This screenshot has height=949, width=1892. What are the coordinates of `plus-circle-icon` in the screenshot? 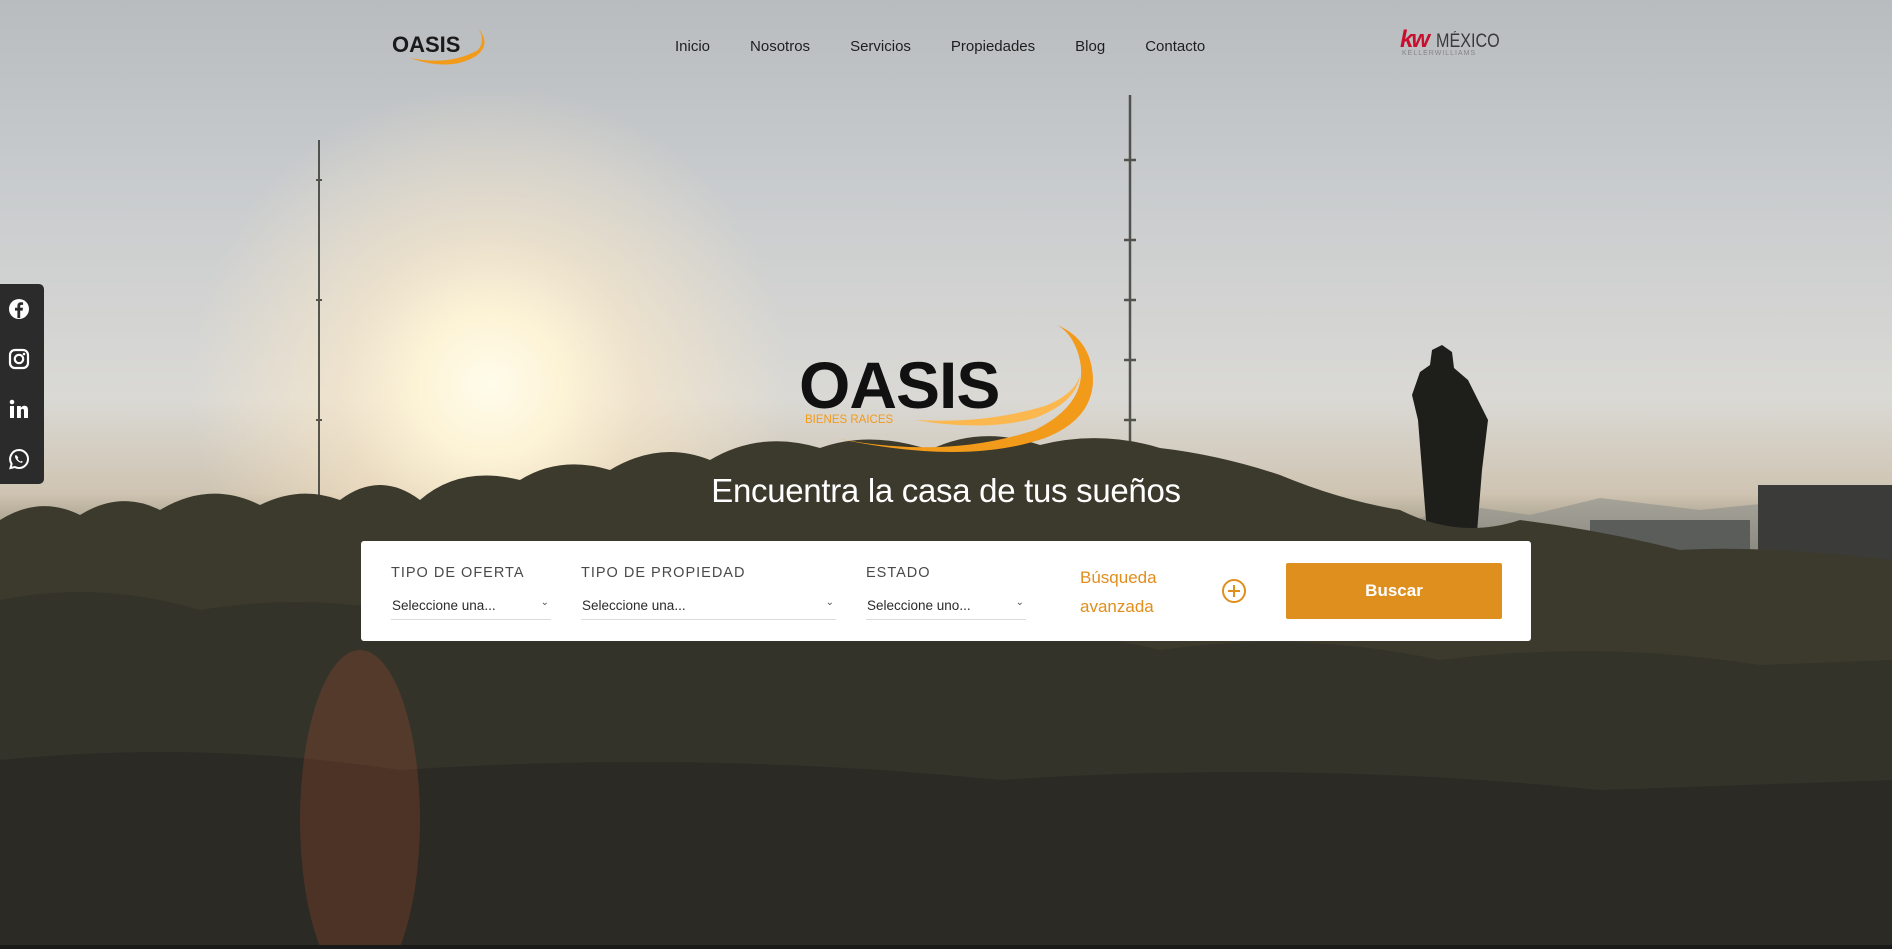 It's located at (1234, 591).